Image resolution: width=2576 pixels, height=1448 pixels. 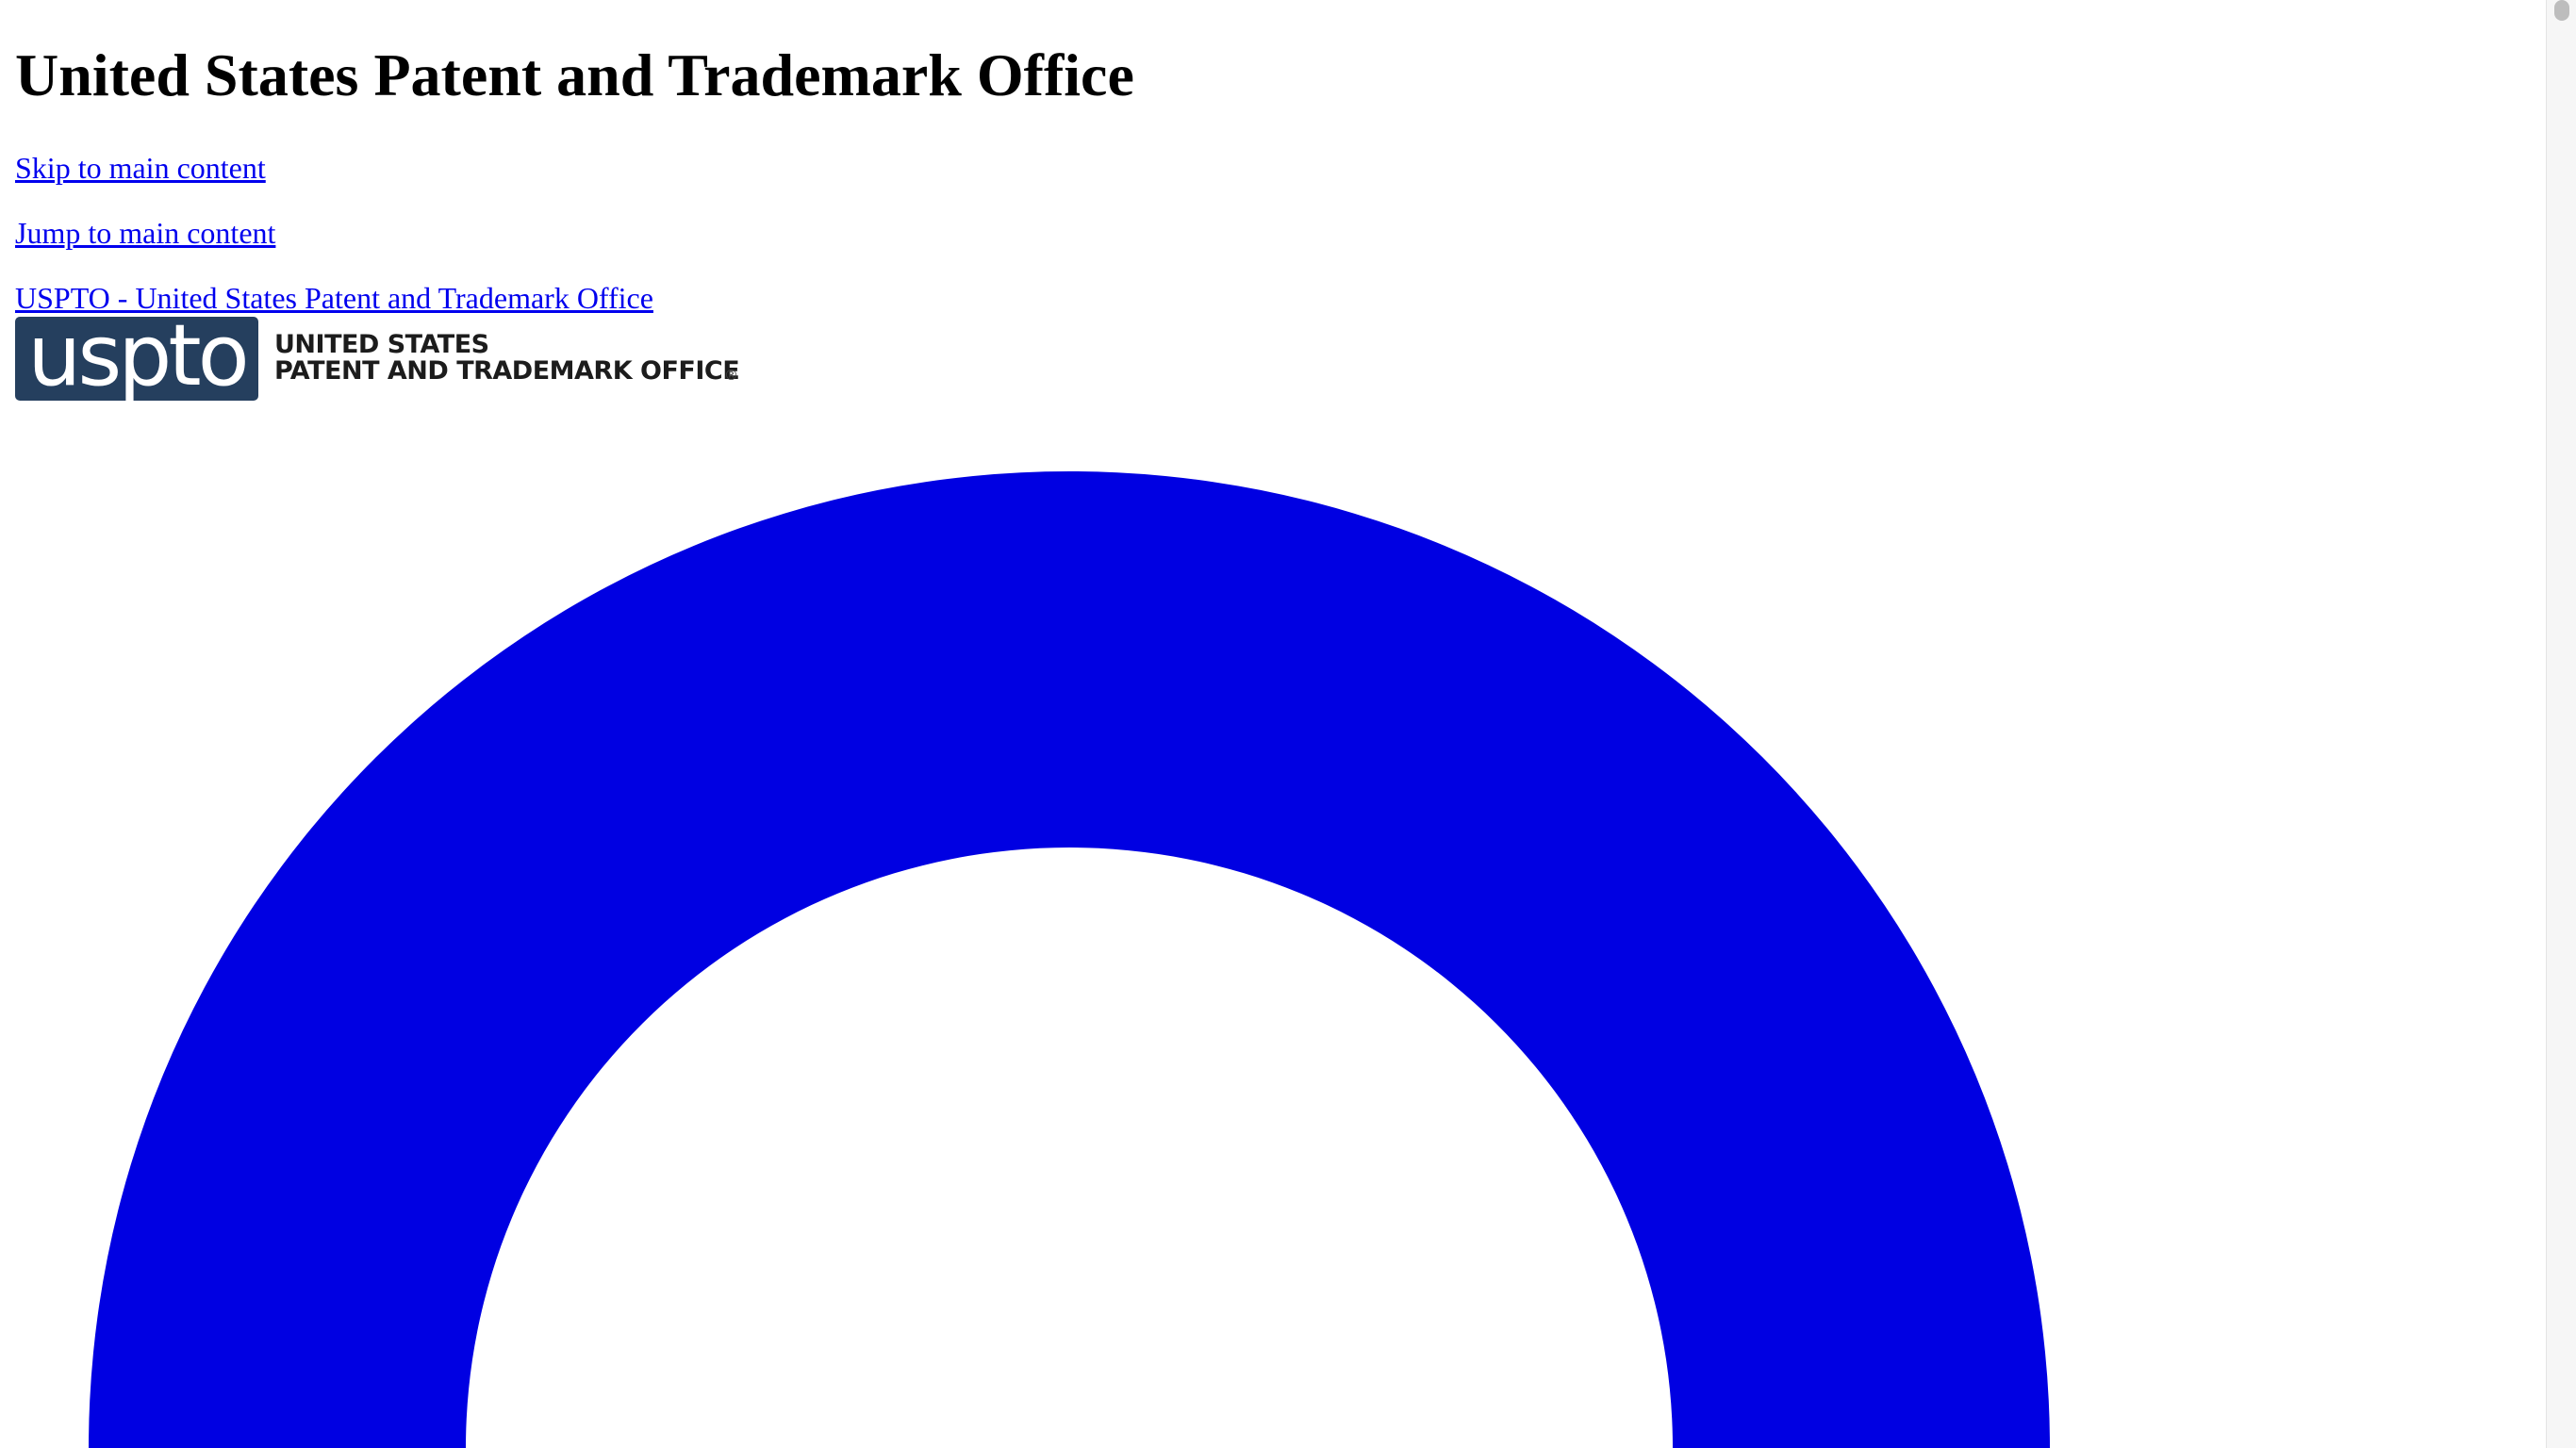 I want to click on registered-mark: ®, so click(x=731, y=375).